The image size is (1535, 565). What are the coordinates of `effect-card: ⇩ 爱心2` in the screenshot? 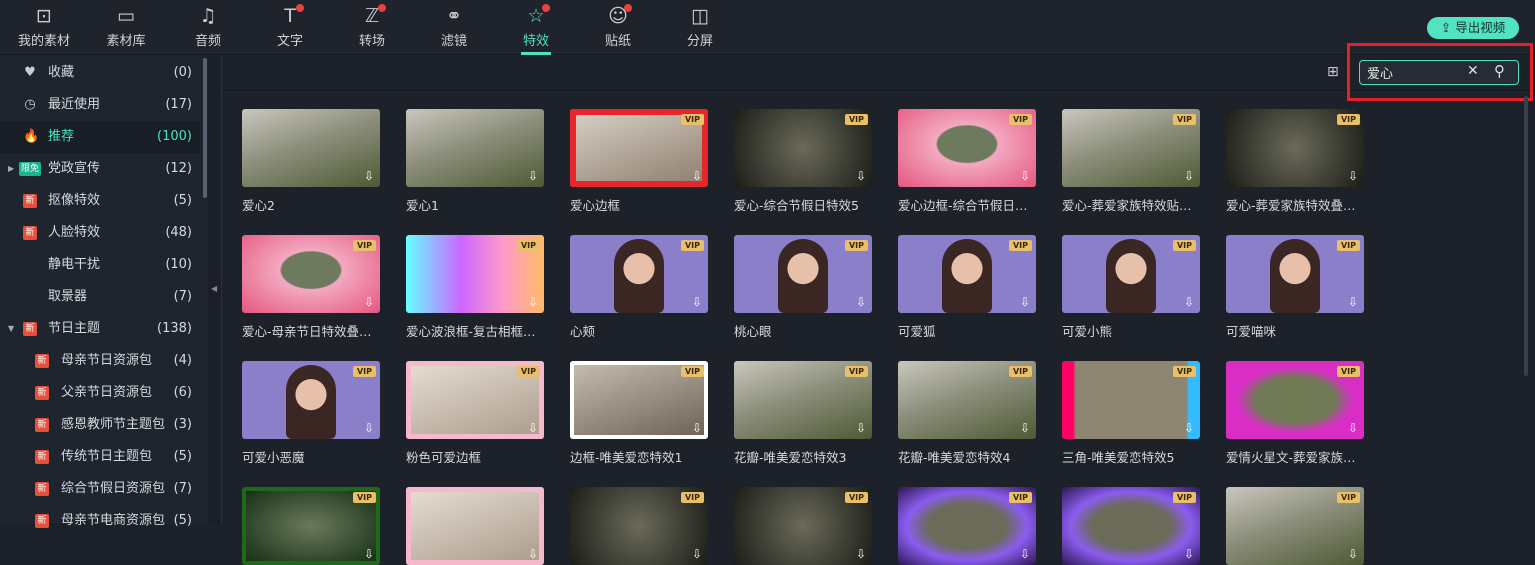 It's located at (311, 161).